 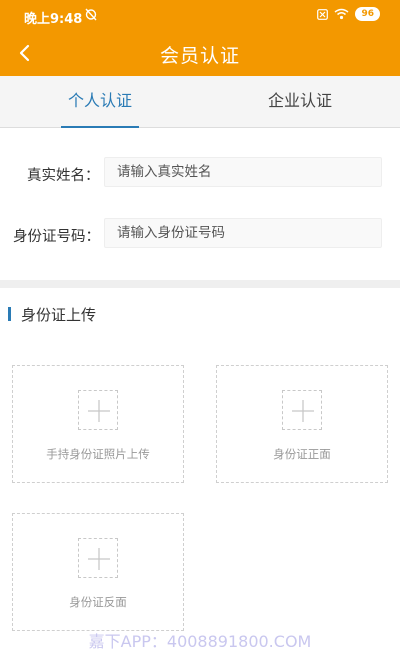 I want to click on status-time: 晚上9:48, so click(x=53, y=19).